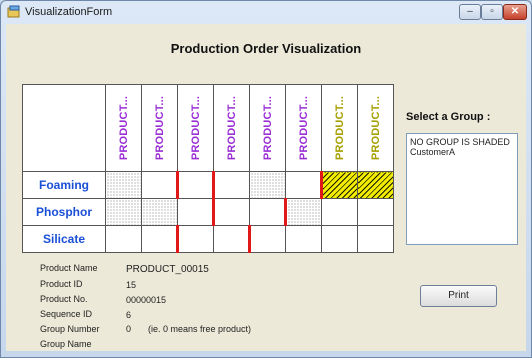  Describe the element at coordinates (64, 185) in the screenshot. I see `row-label-foaming: Foaming` at that location.